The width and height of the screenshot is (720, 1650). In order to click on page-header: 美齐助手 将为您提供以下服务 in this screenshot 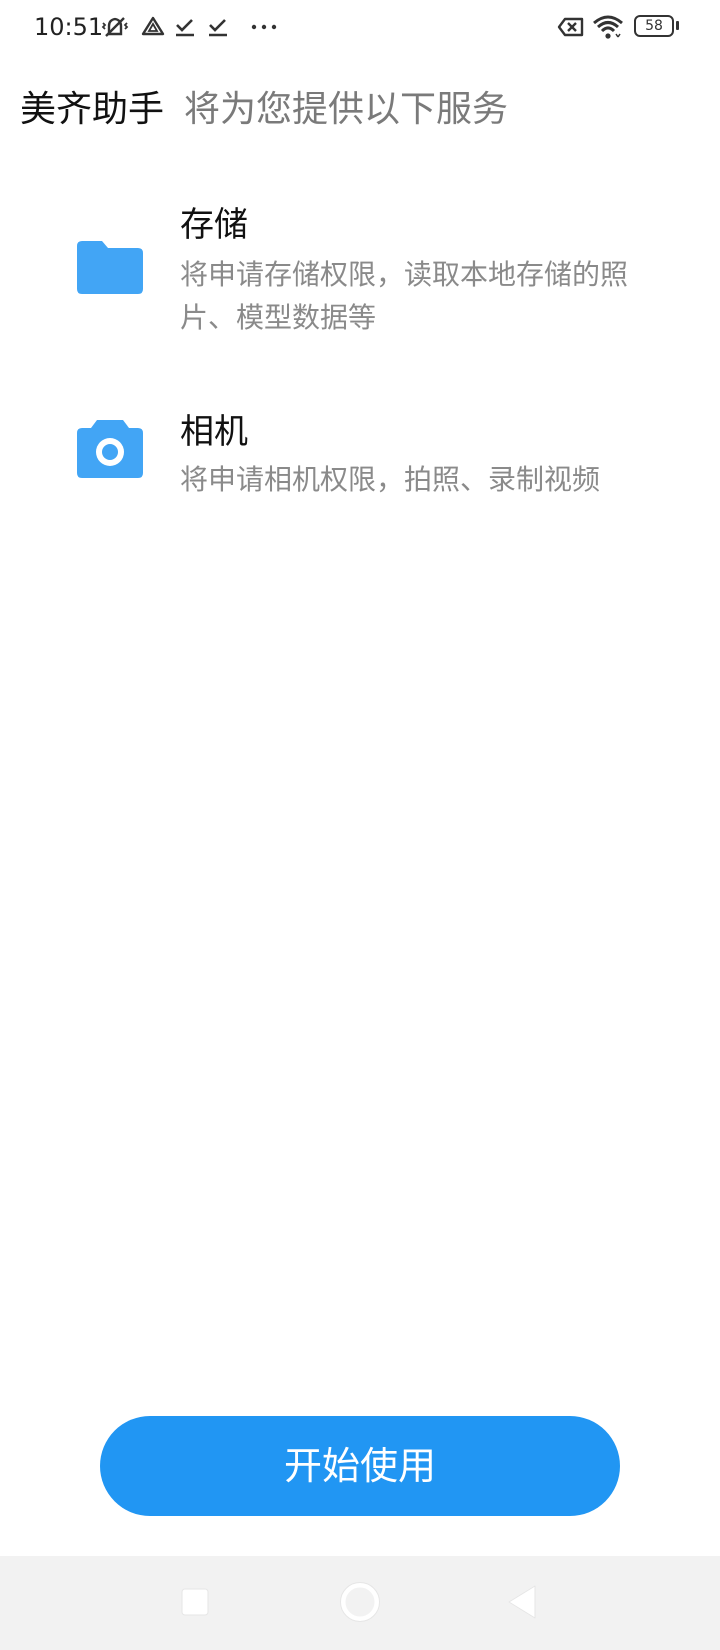, I will do `click(264, 110)`.